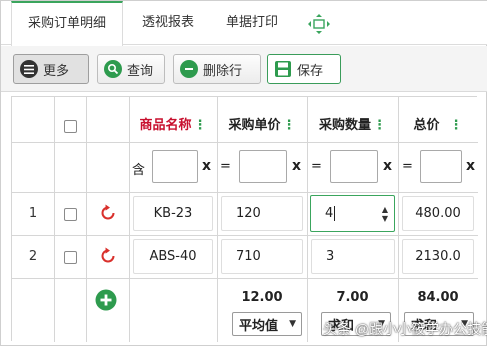  I want to click on cell-product-name: ABS-40, so click(173, 256).